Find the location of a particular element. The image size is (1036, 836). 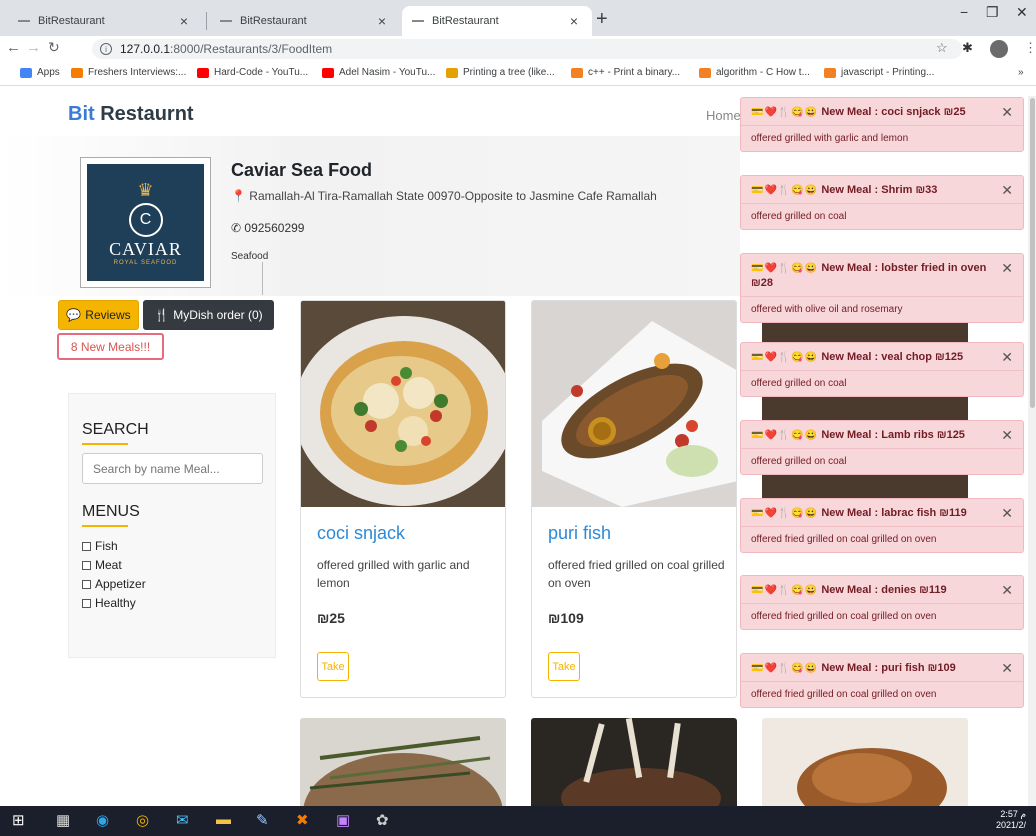

minimize-icon: − is located at coordinates (964, 12).